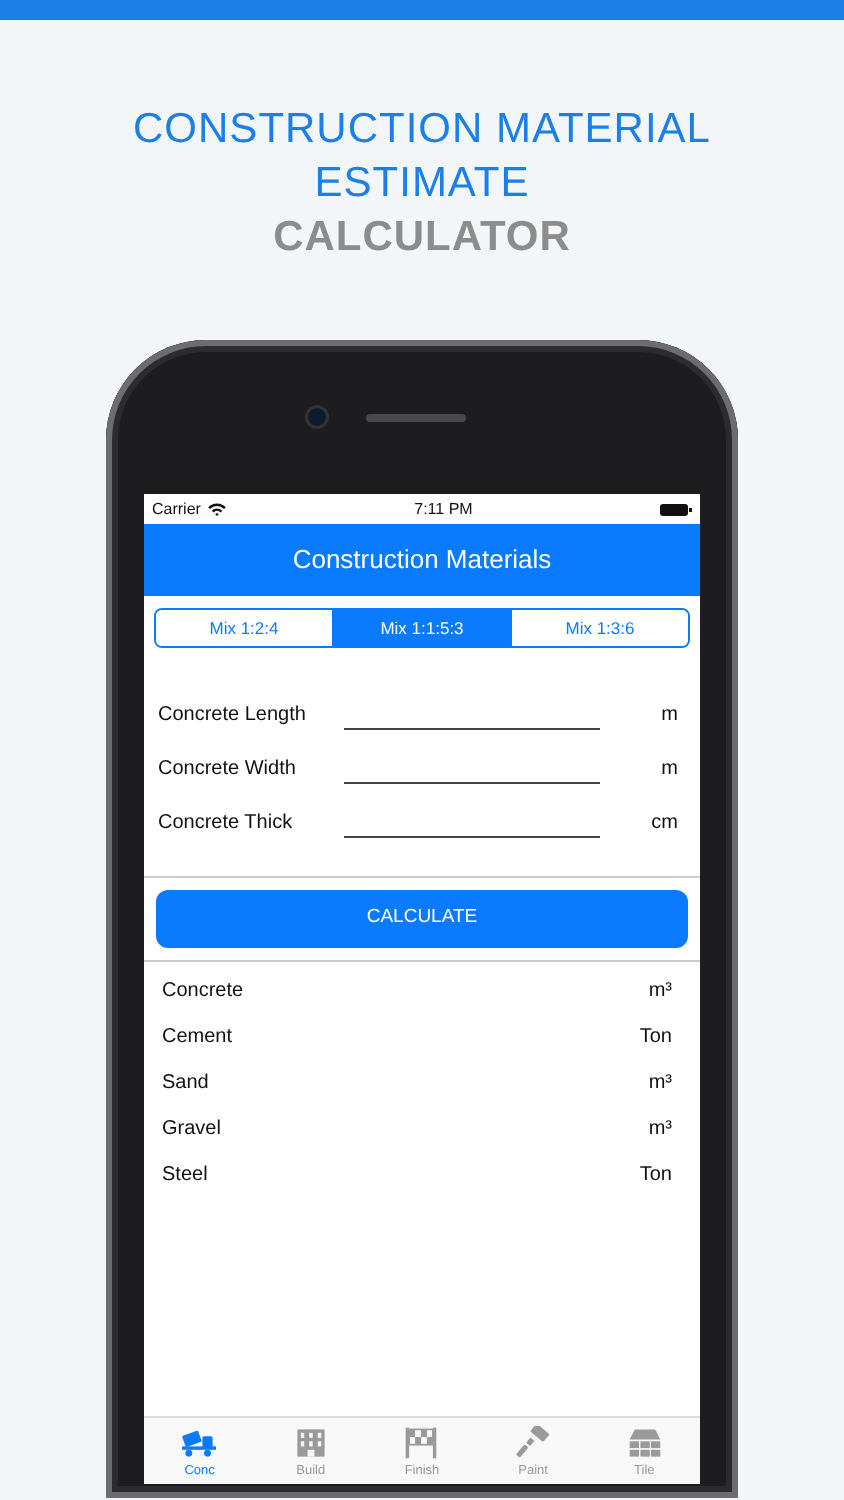 The height and width of the screenshot is (1500, 844). I want to click on field-label: Concrete Thick, so click(226, 824).